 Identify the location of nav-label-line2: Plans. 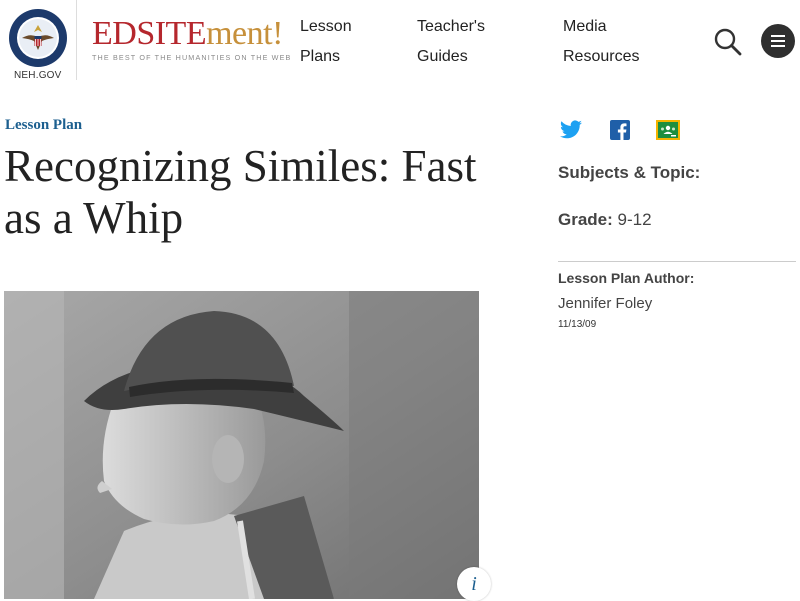
(320, 56).